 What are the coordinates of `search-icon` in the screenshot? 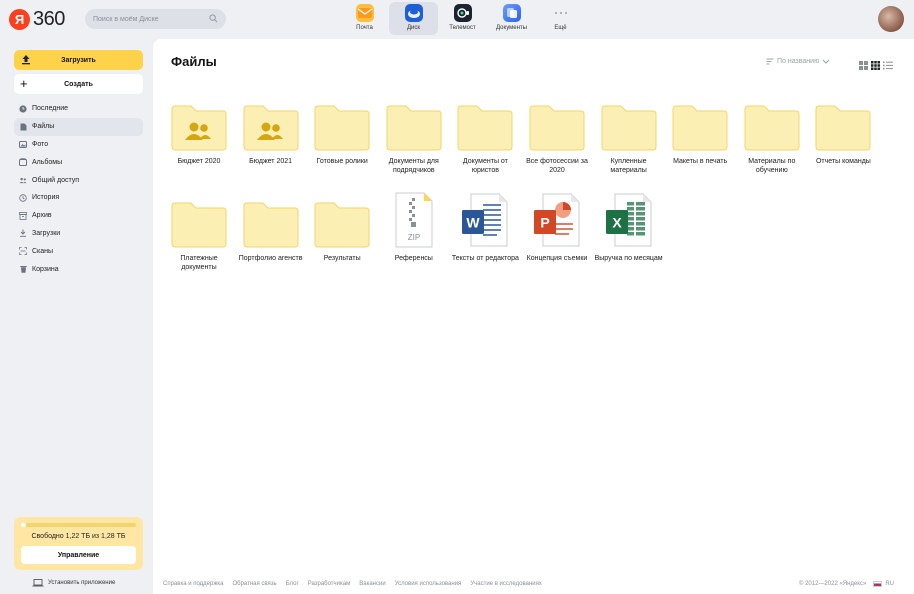 It's located at (213, 18).